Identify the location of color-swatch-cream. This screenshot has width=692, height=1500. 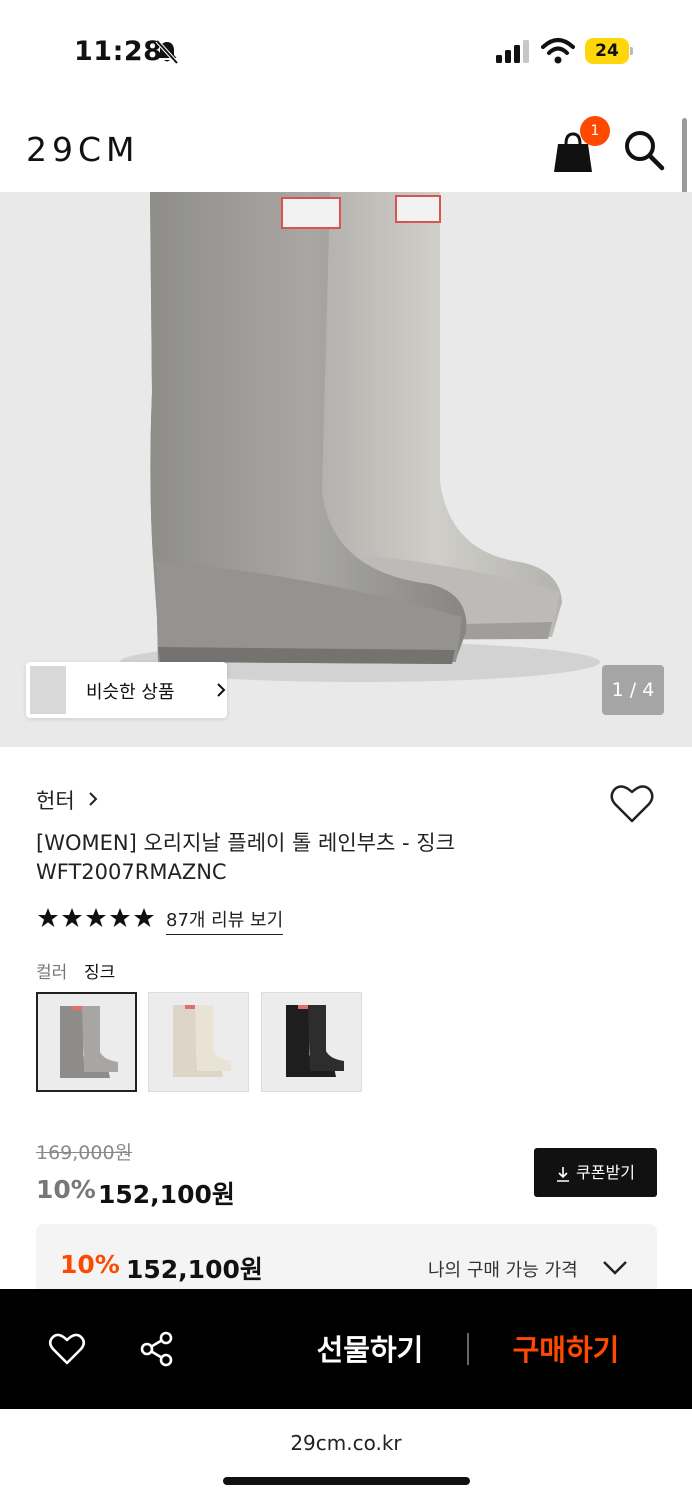
(198, 1042).